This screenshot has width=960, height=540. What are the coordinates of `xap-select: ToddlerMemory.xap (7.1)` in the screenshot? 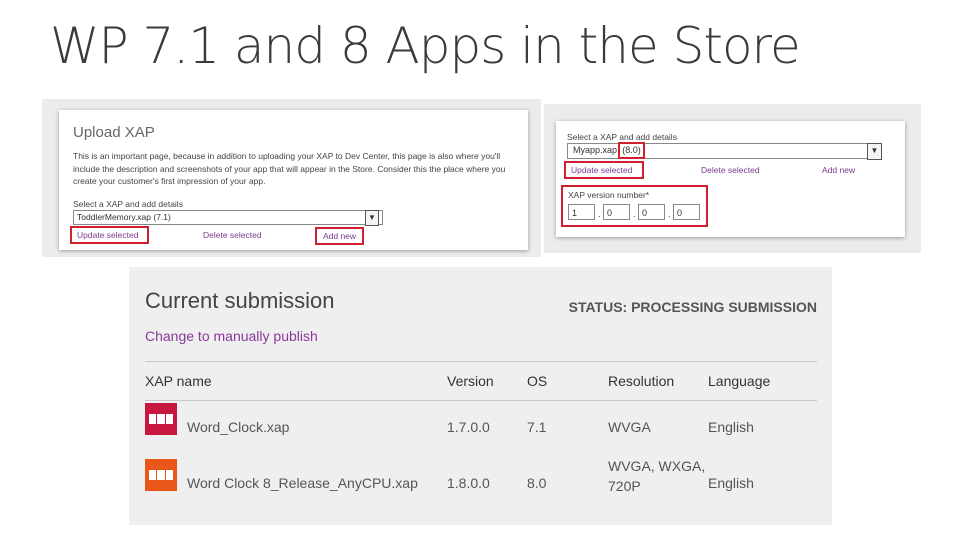 It's located at (228, 217).